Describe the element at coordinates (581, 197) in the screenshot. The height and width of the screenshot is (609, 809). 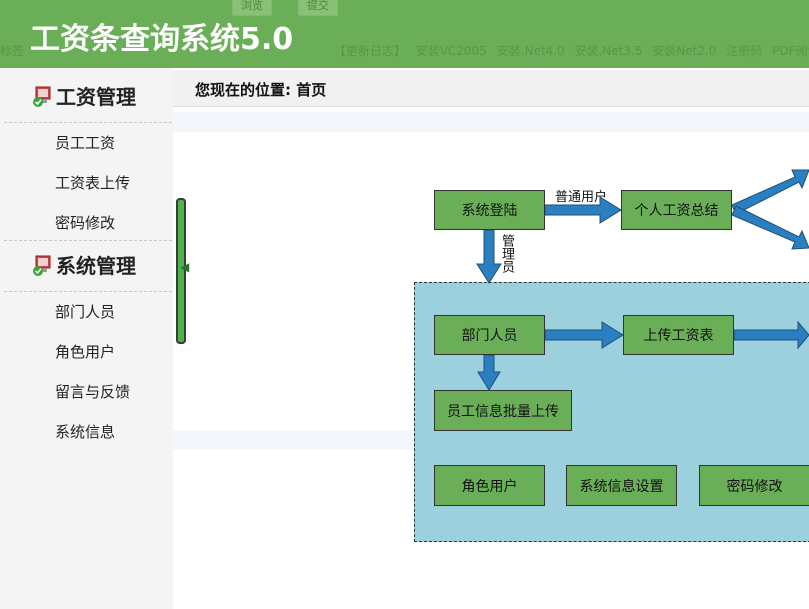
I see `edge-label-normal-user: 普通用户` at that location.